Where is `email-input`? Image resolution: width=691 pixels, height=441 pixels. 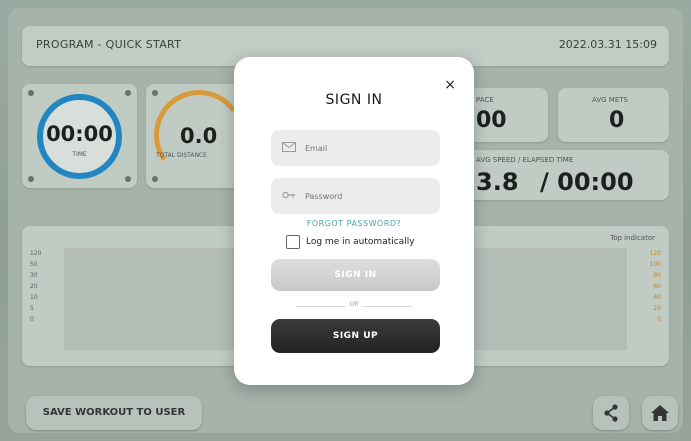 email-input is located at coordinates (367, 148).